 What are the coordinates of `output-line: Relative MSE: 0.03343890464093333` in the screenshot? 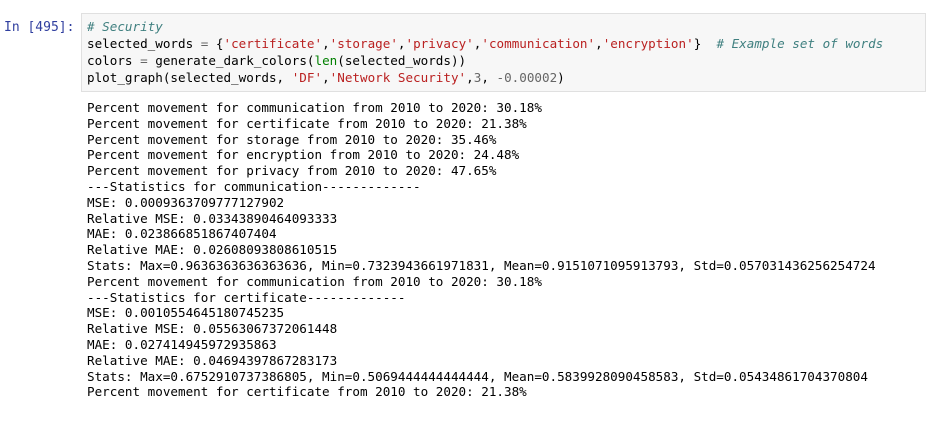 It's located at (507, 219).